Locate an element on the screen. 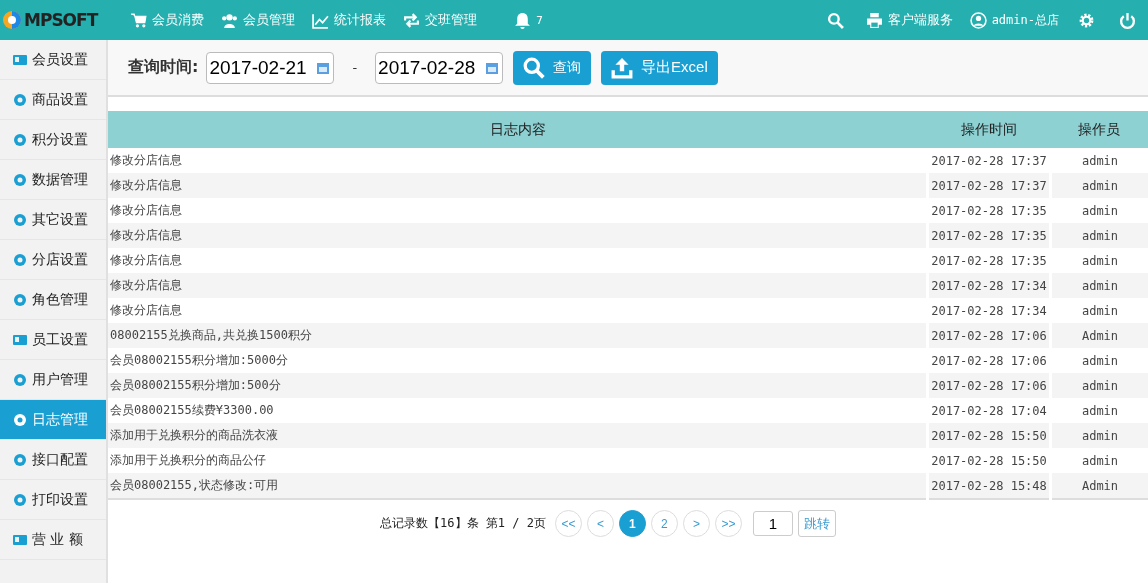 Image resolution: width=1148 pixels, height=583 pixels. sidebar-item: 日志管理 is located at coordinates (53, 420).